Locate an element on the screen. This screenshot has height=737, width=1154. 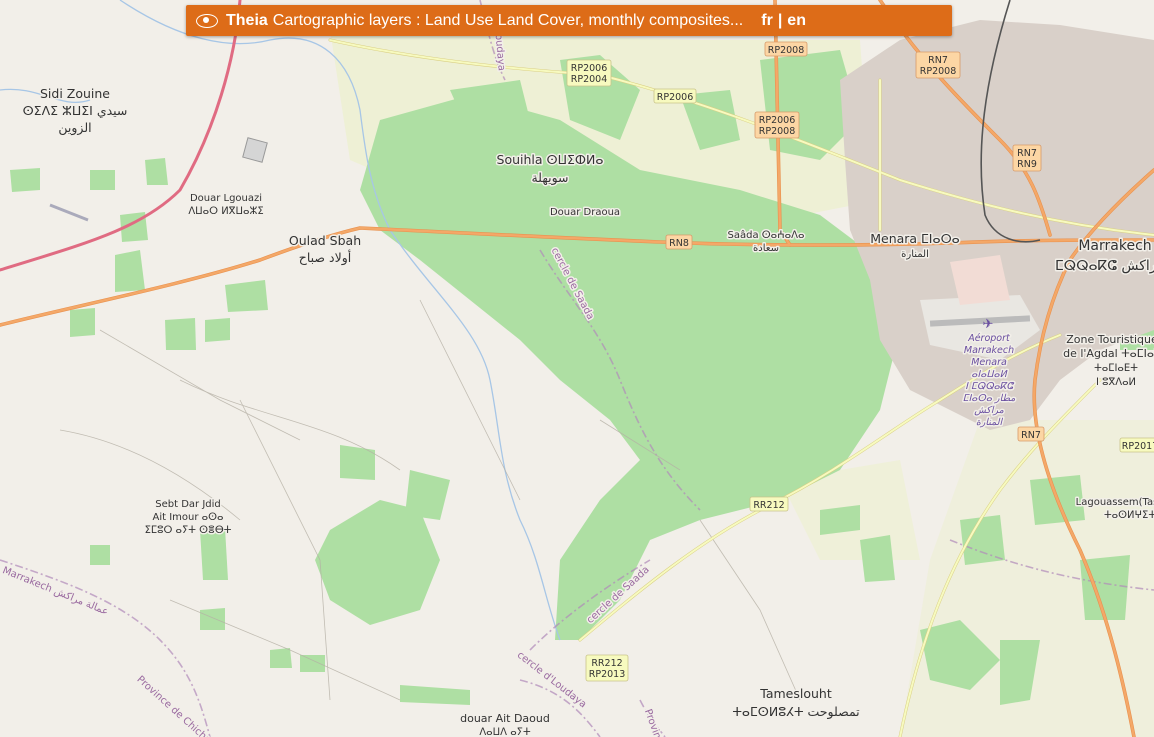
lang-fr-link: fr is located at coordinates (767, 20).